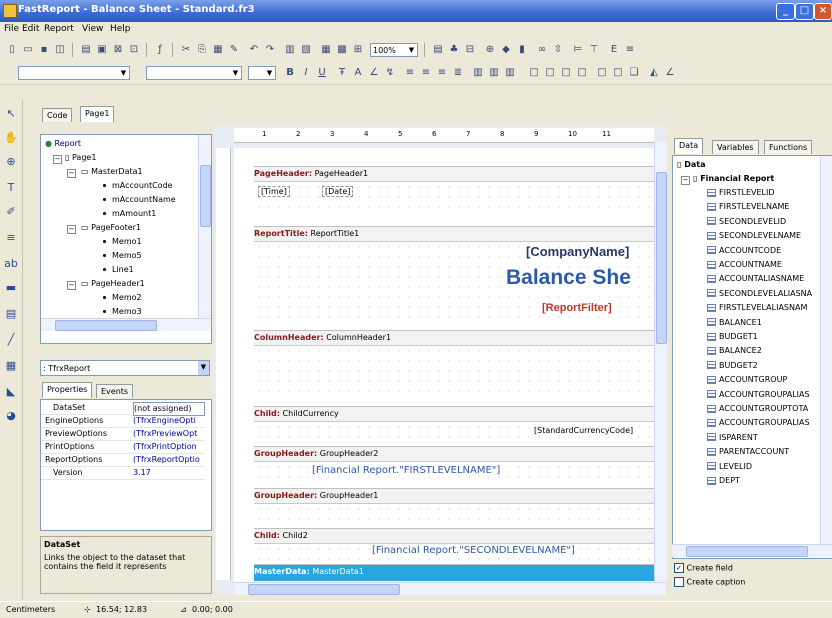 The height and width of the screenshot is (618, 832). What do you see at coordinates (757, 307) in the screenshot?
I see `data-field-item: FIRSTLEVELALIASNAM` at bounding box center [757, 307].